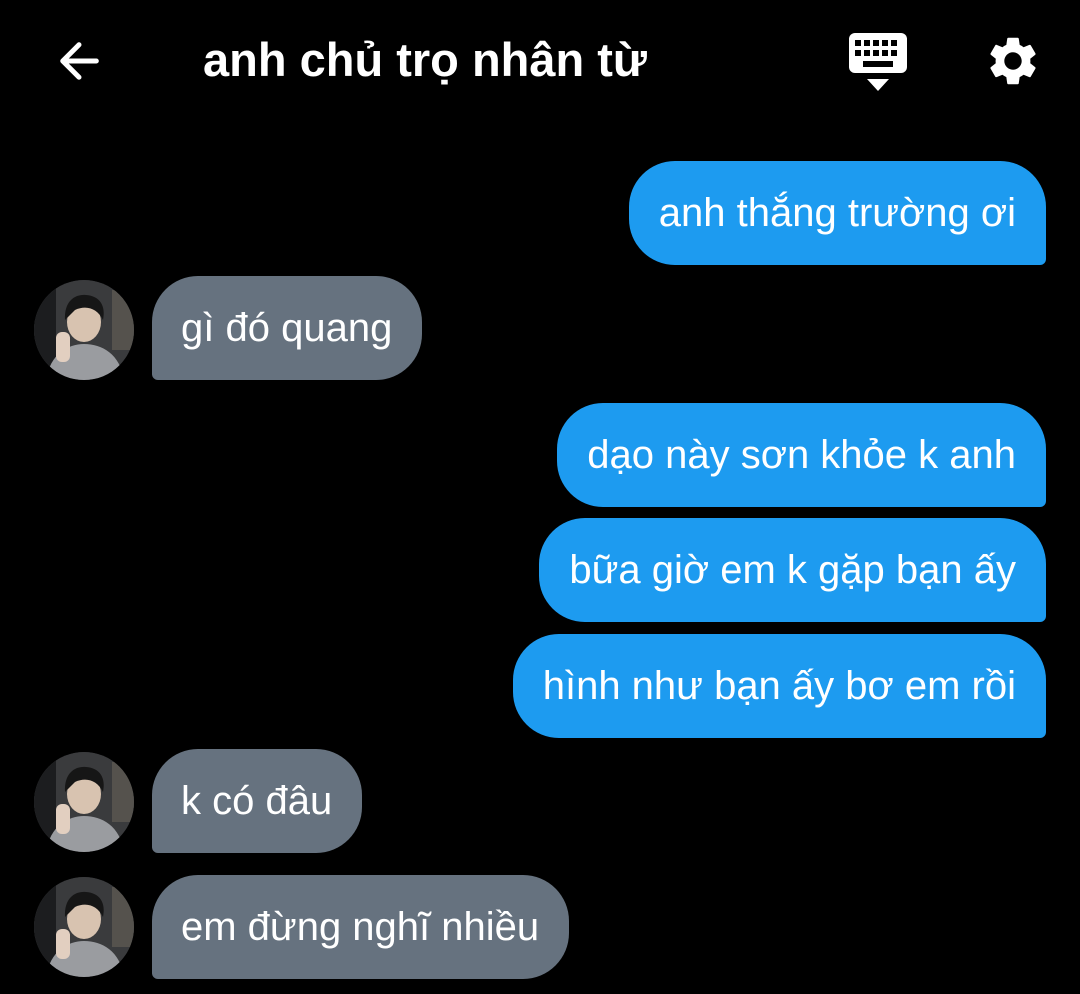 This screenshot has height=994, width=1080. I want to click on arrow-left-icon, so click(79, 61).